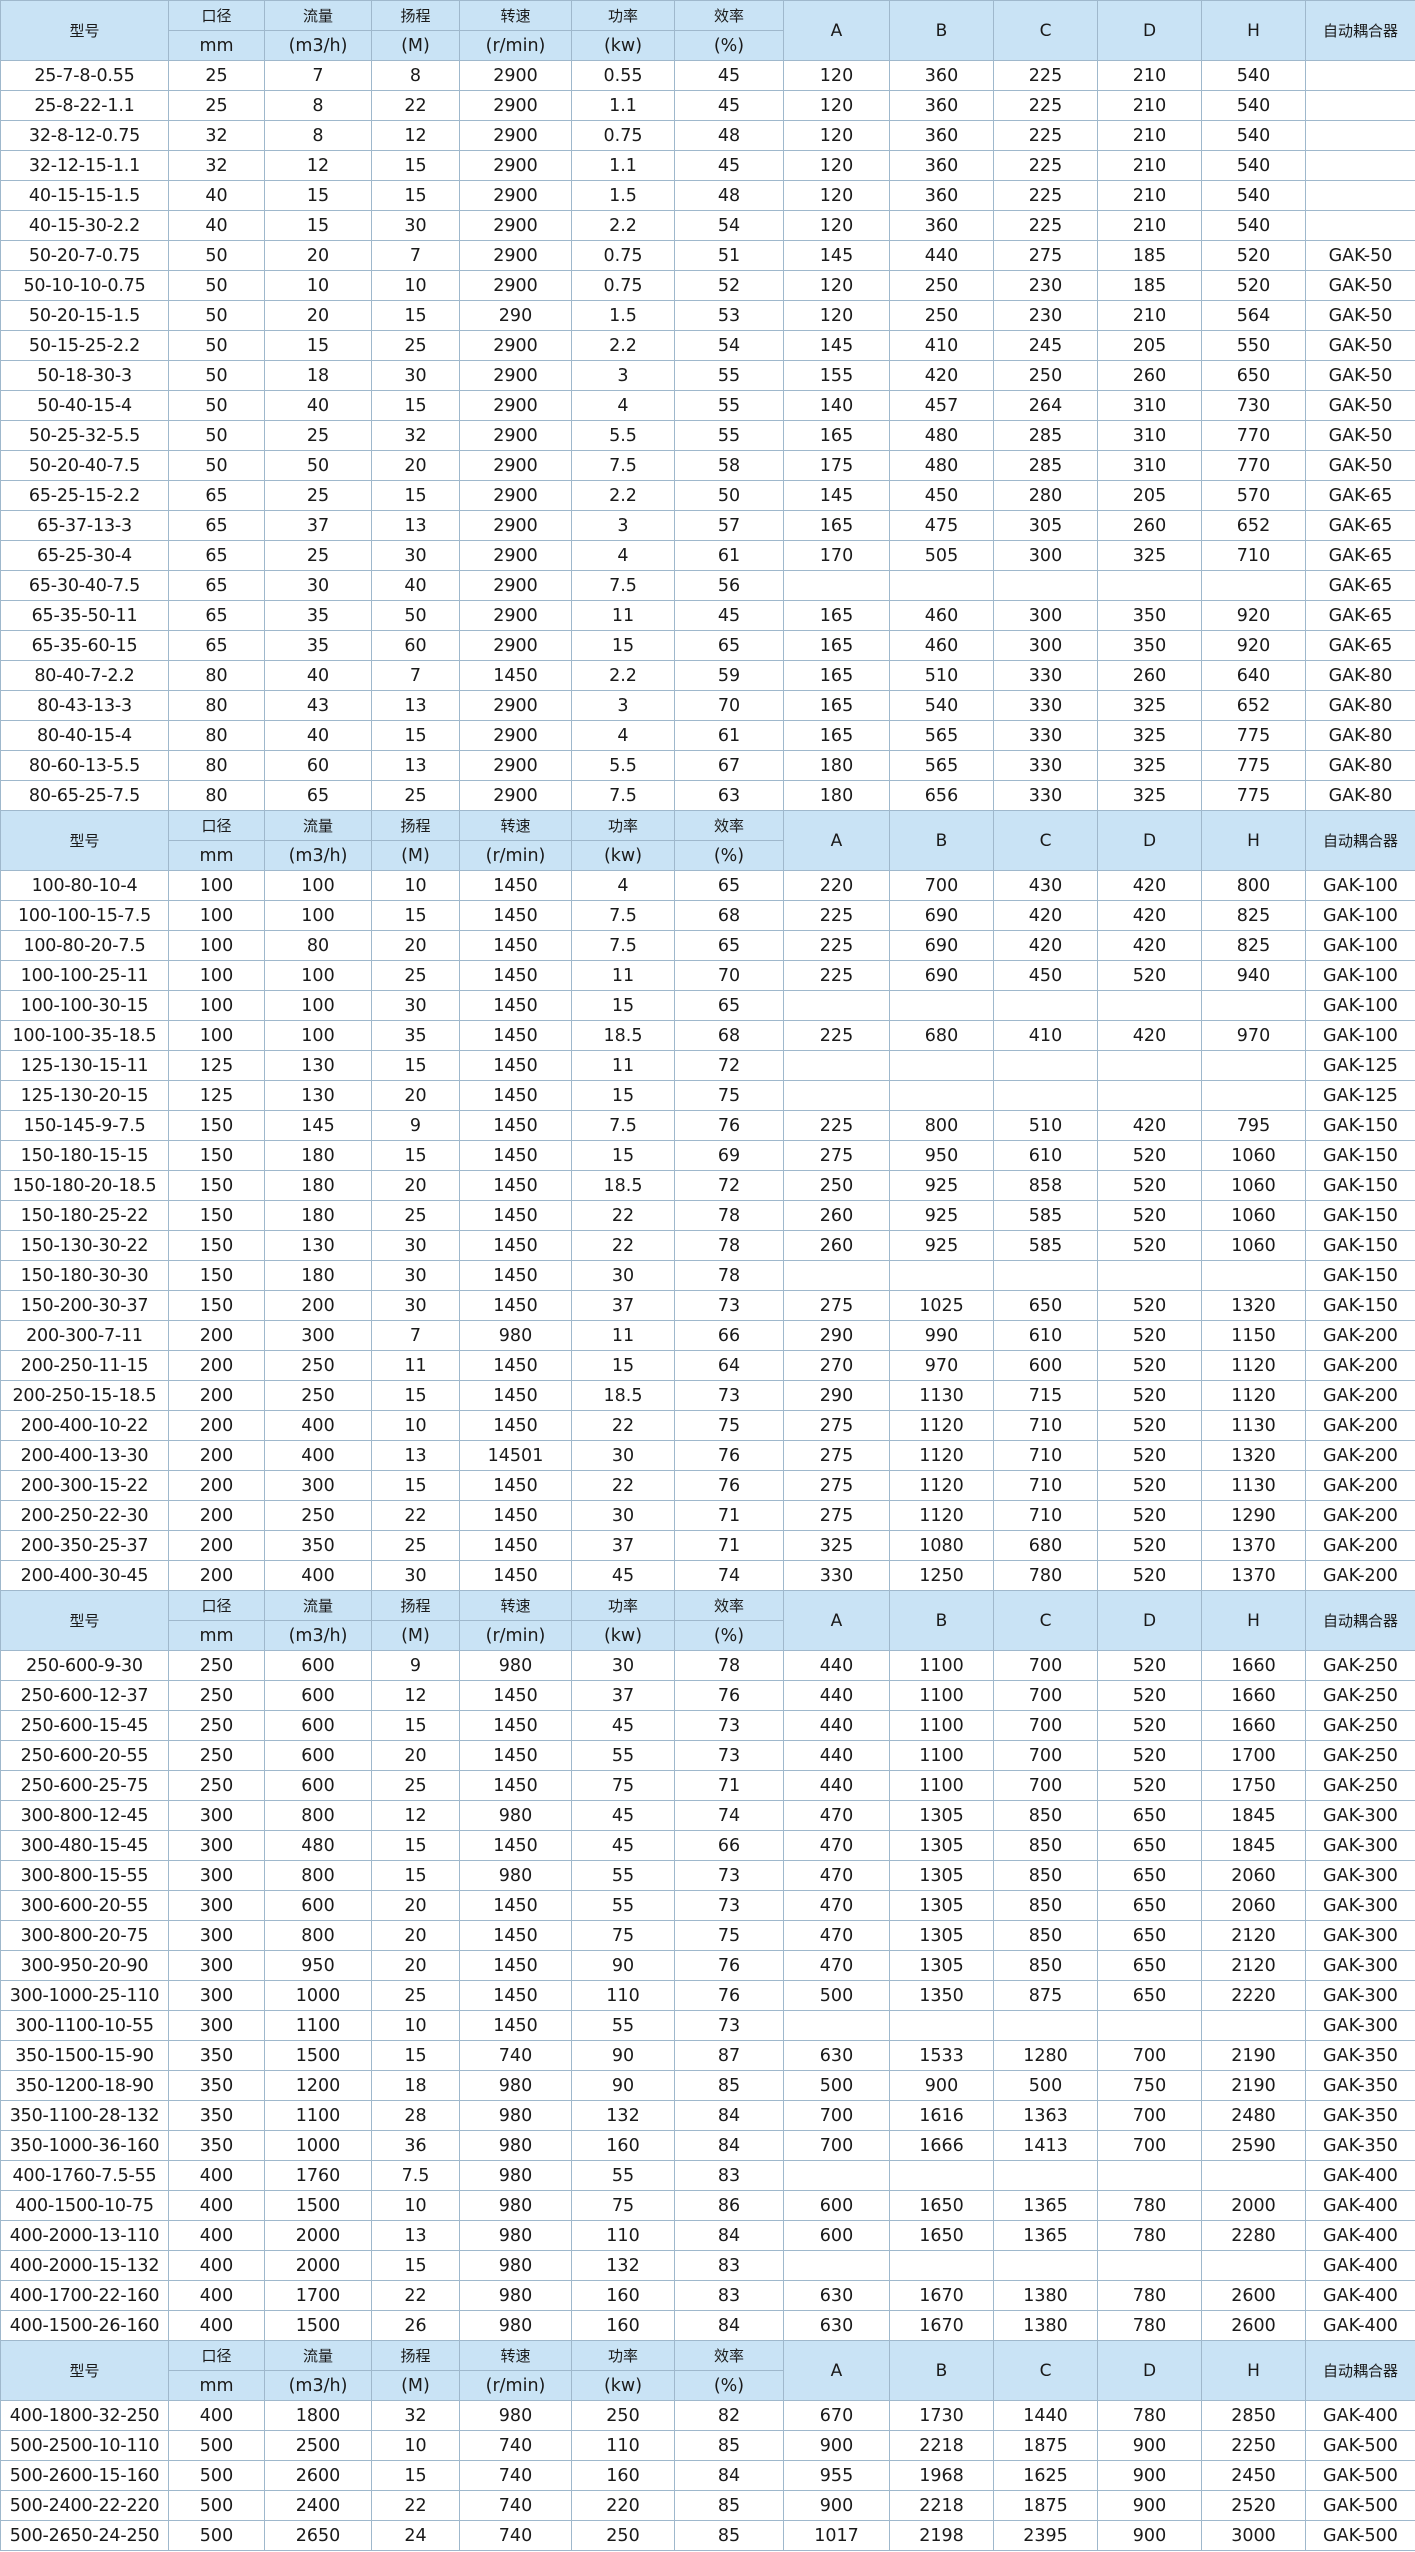 The image size is (1415, 2552). What do you see at coordinates (836, 1455) in the screenshot?
I see `cell-dim-a: 275` at bounding box center [836, 1455].